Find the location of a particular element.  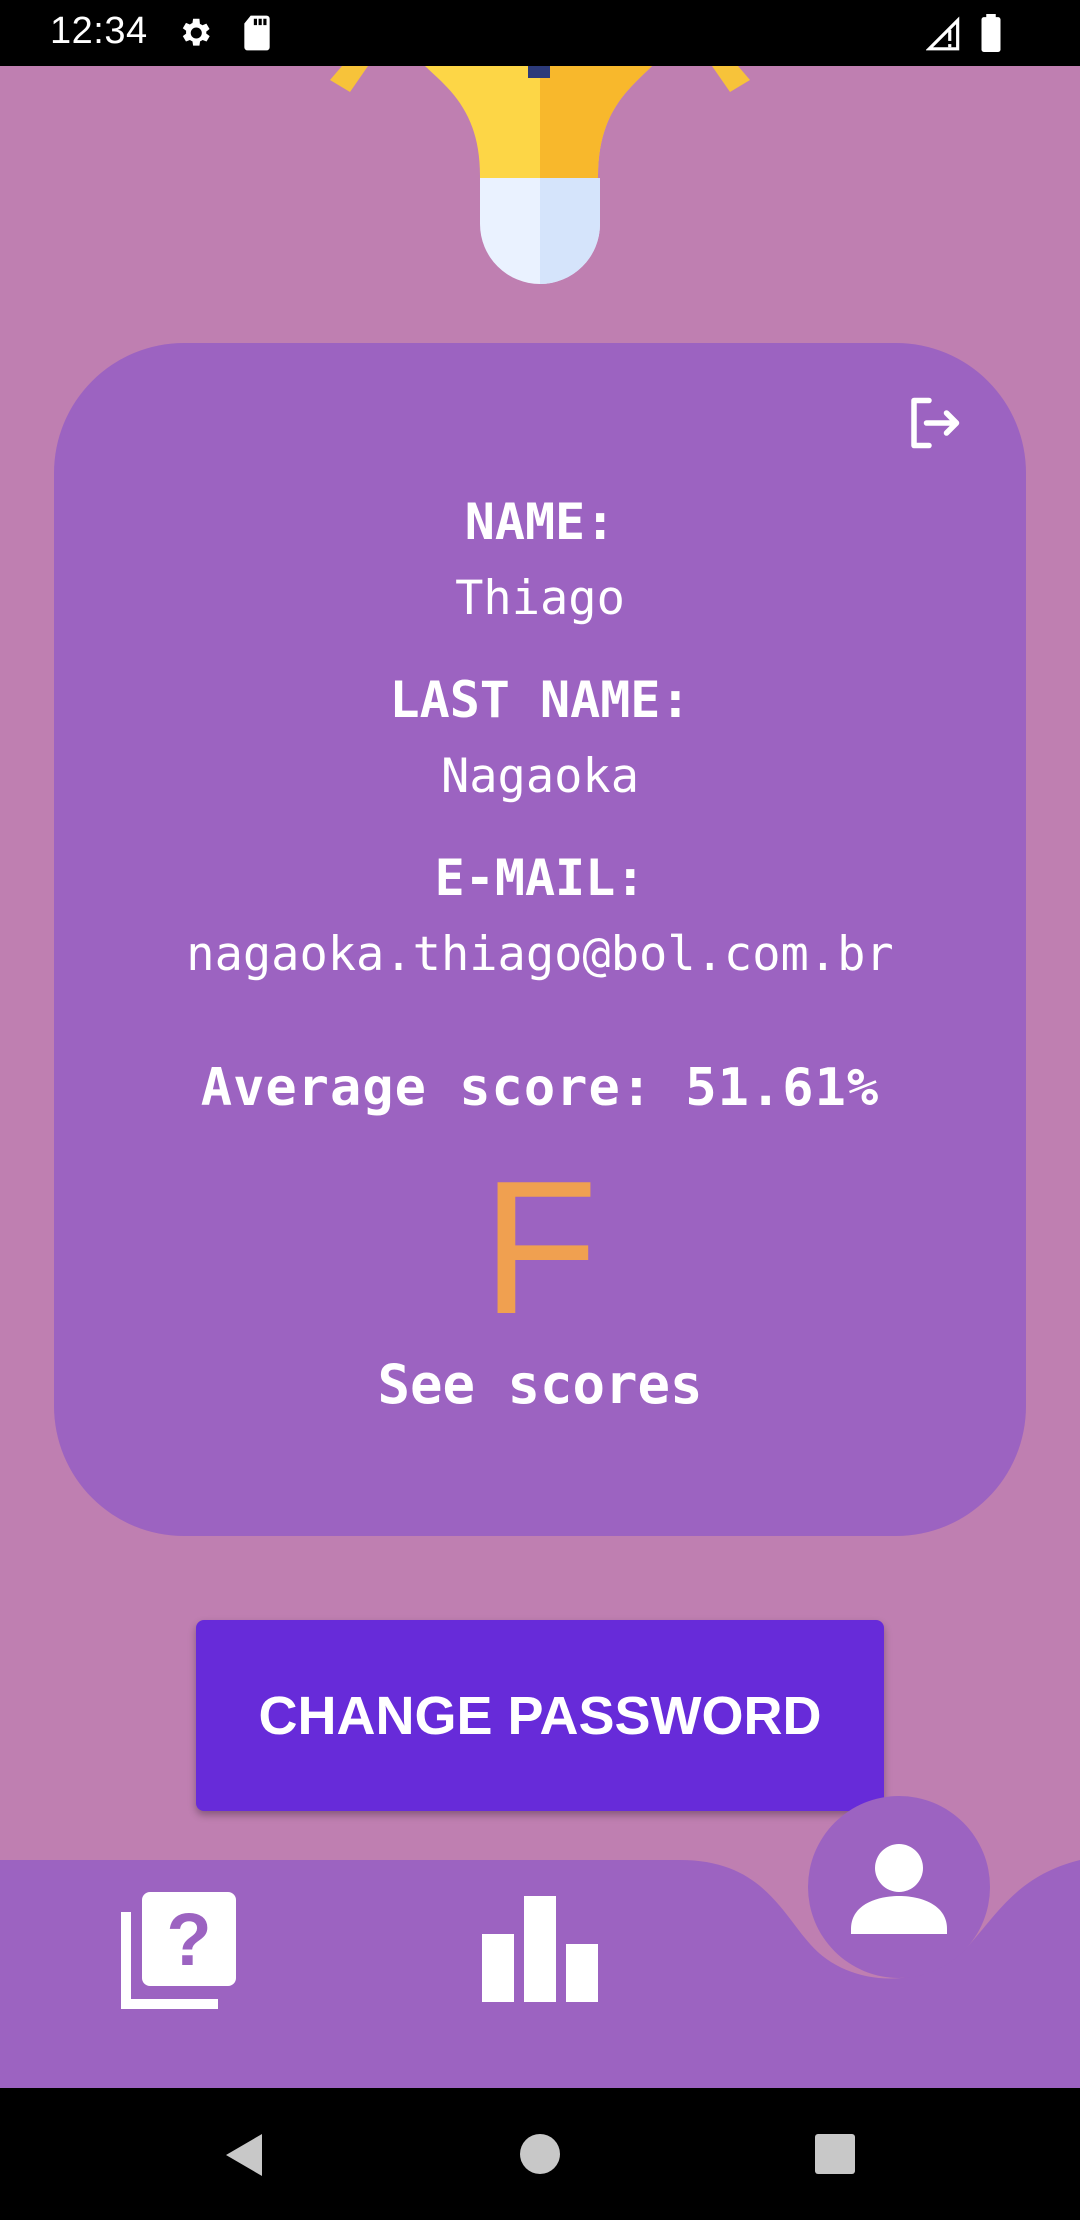

last-name-label: LAST NAME: is located at coordinates (540, 700).